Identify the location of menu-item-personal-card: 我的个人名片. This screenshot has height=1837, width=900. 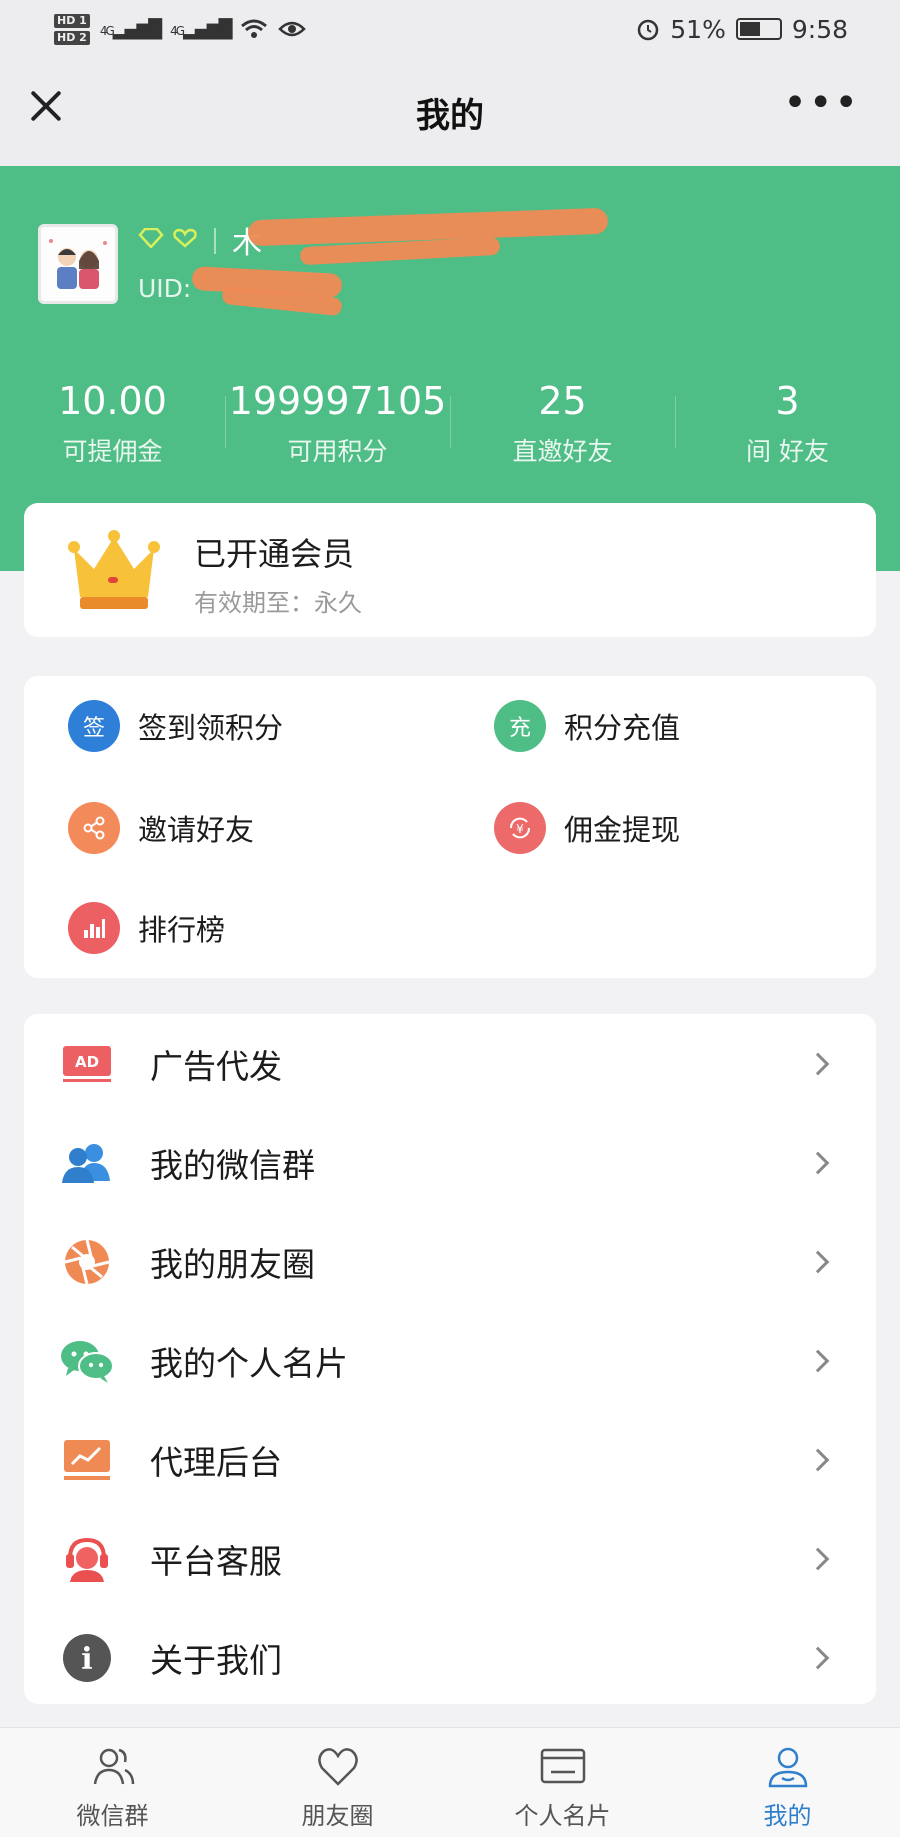
(450, 1360).